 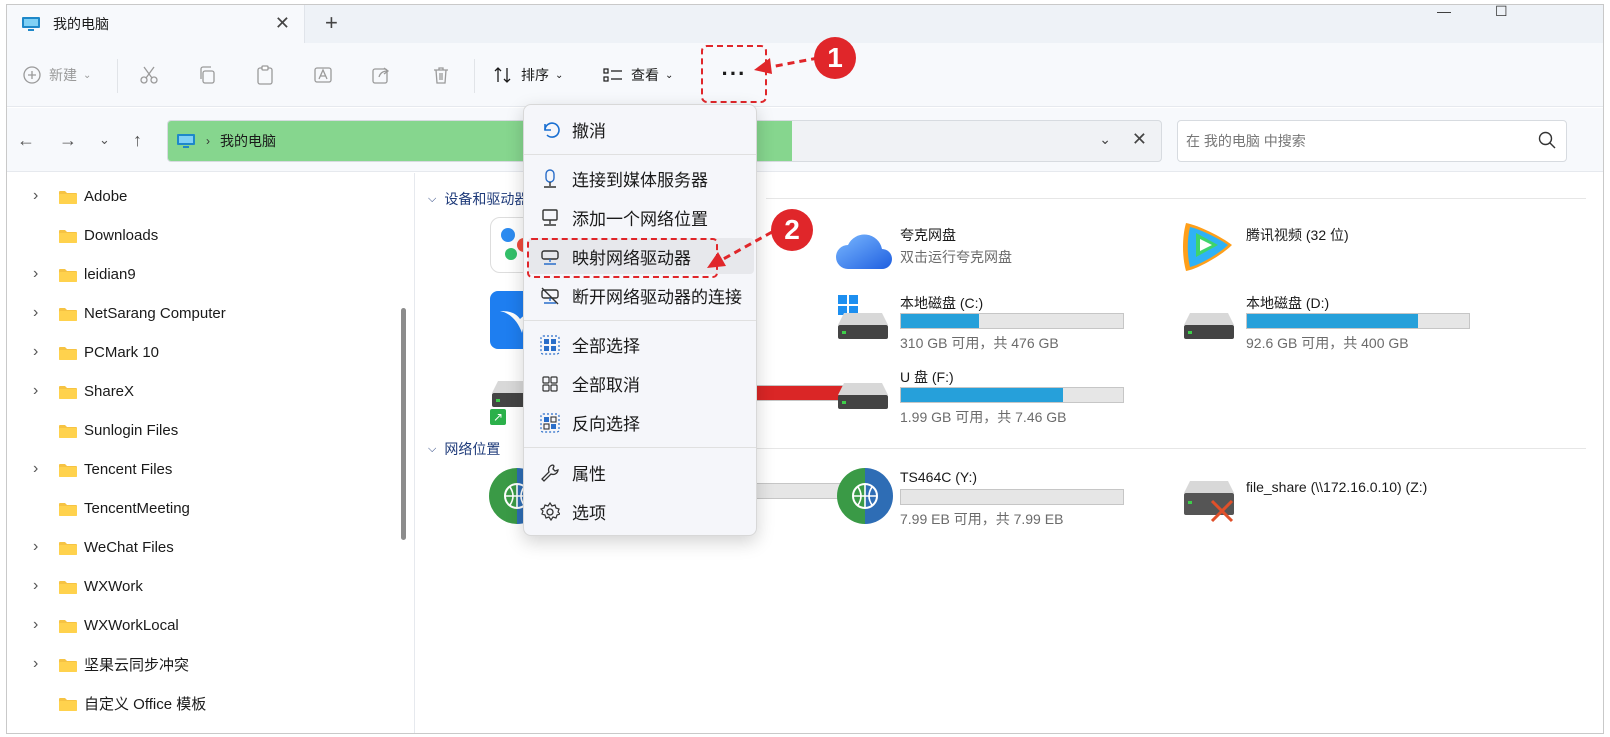 I want to click on cut-button, so click(x=149, y=75).